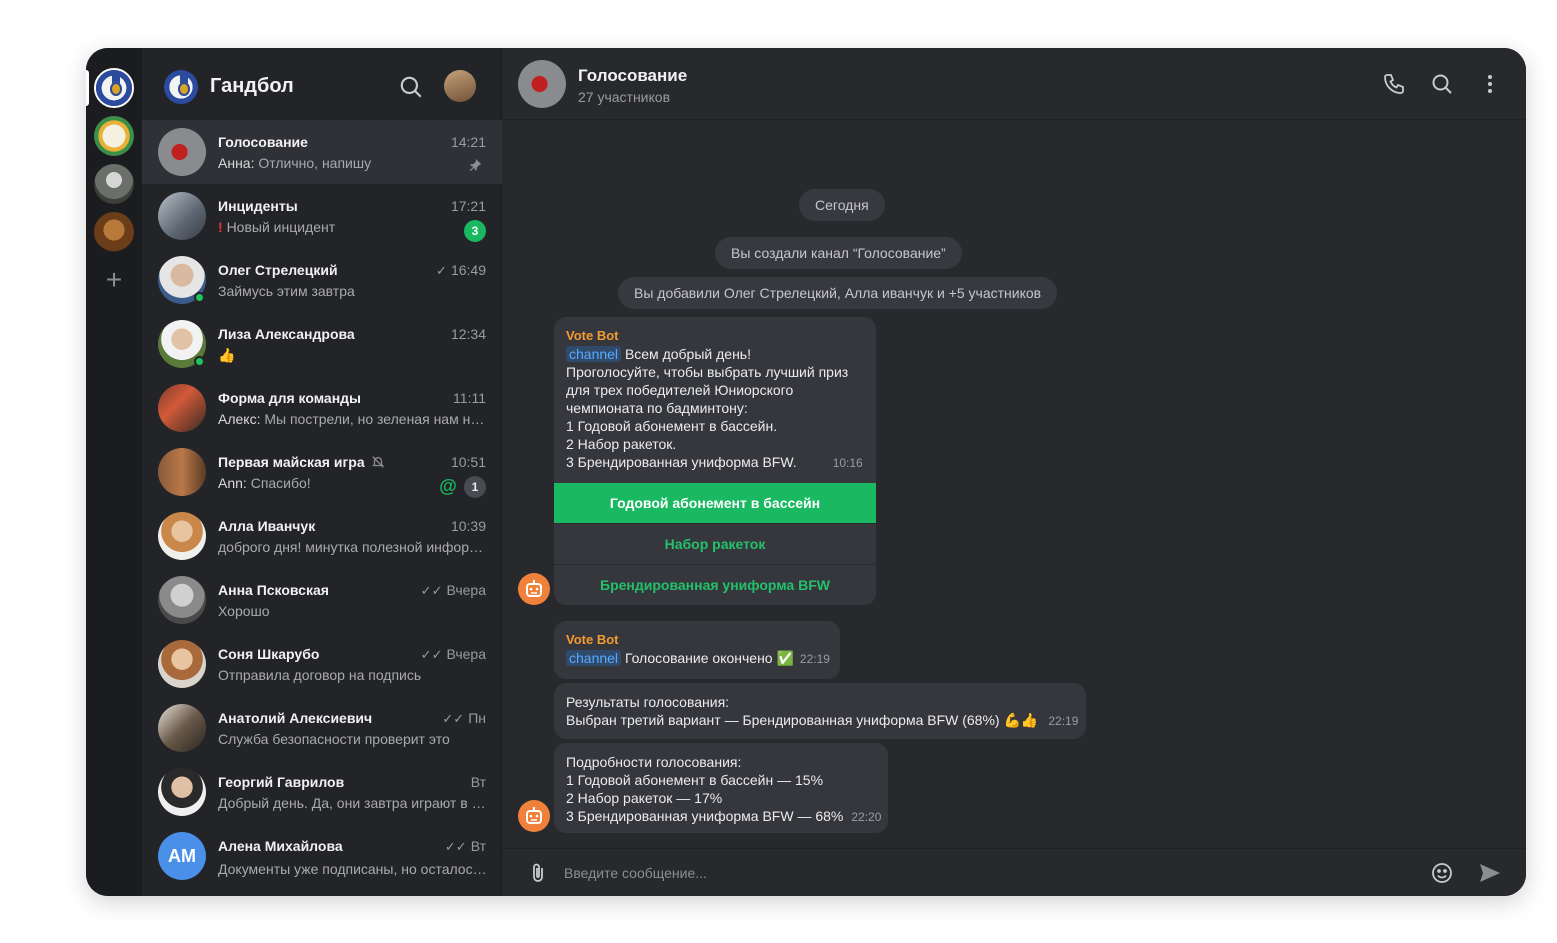 Image resolution: width=1557 pixels, height=943 pixels. I want to click on more-options-icon, so click(1490, 84).